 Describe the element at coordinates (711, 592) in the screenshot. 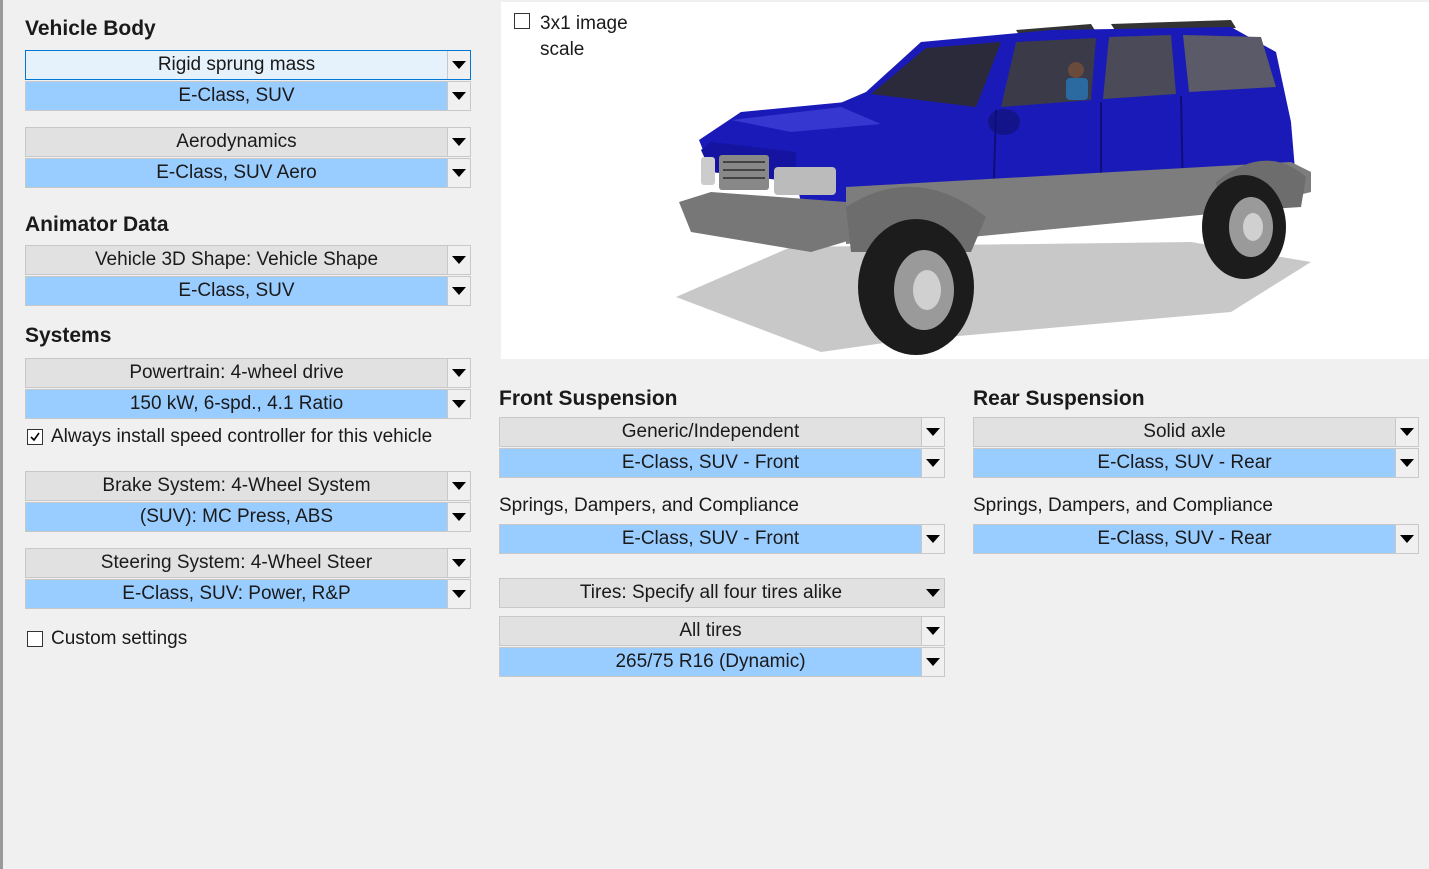

I see `dropdown-label: Tires: Specify all four tires alike` at that location.